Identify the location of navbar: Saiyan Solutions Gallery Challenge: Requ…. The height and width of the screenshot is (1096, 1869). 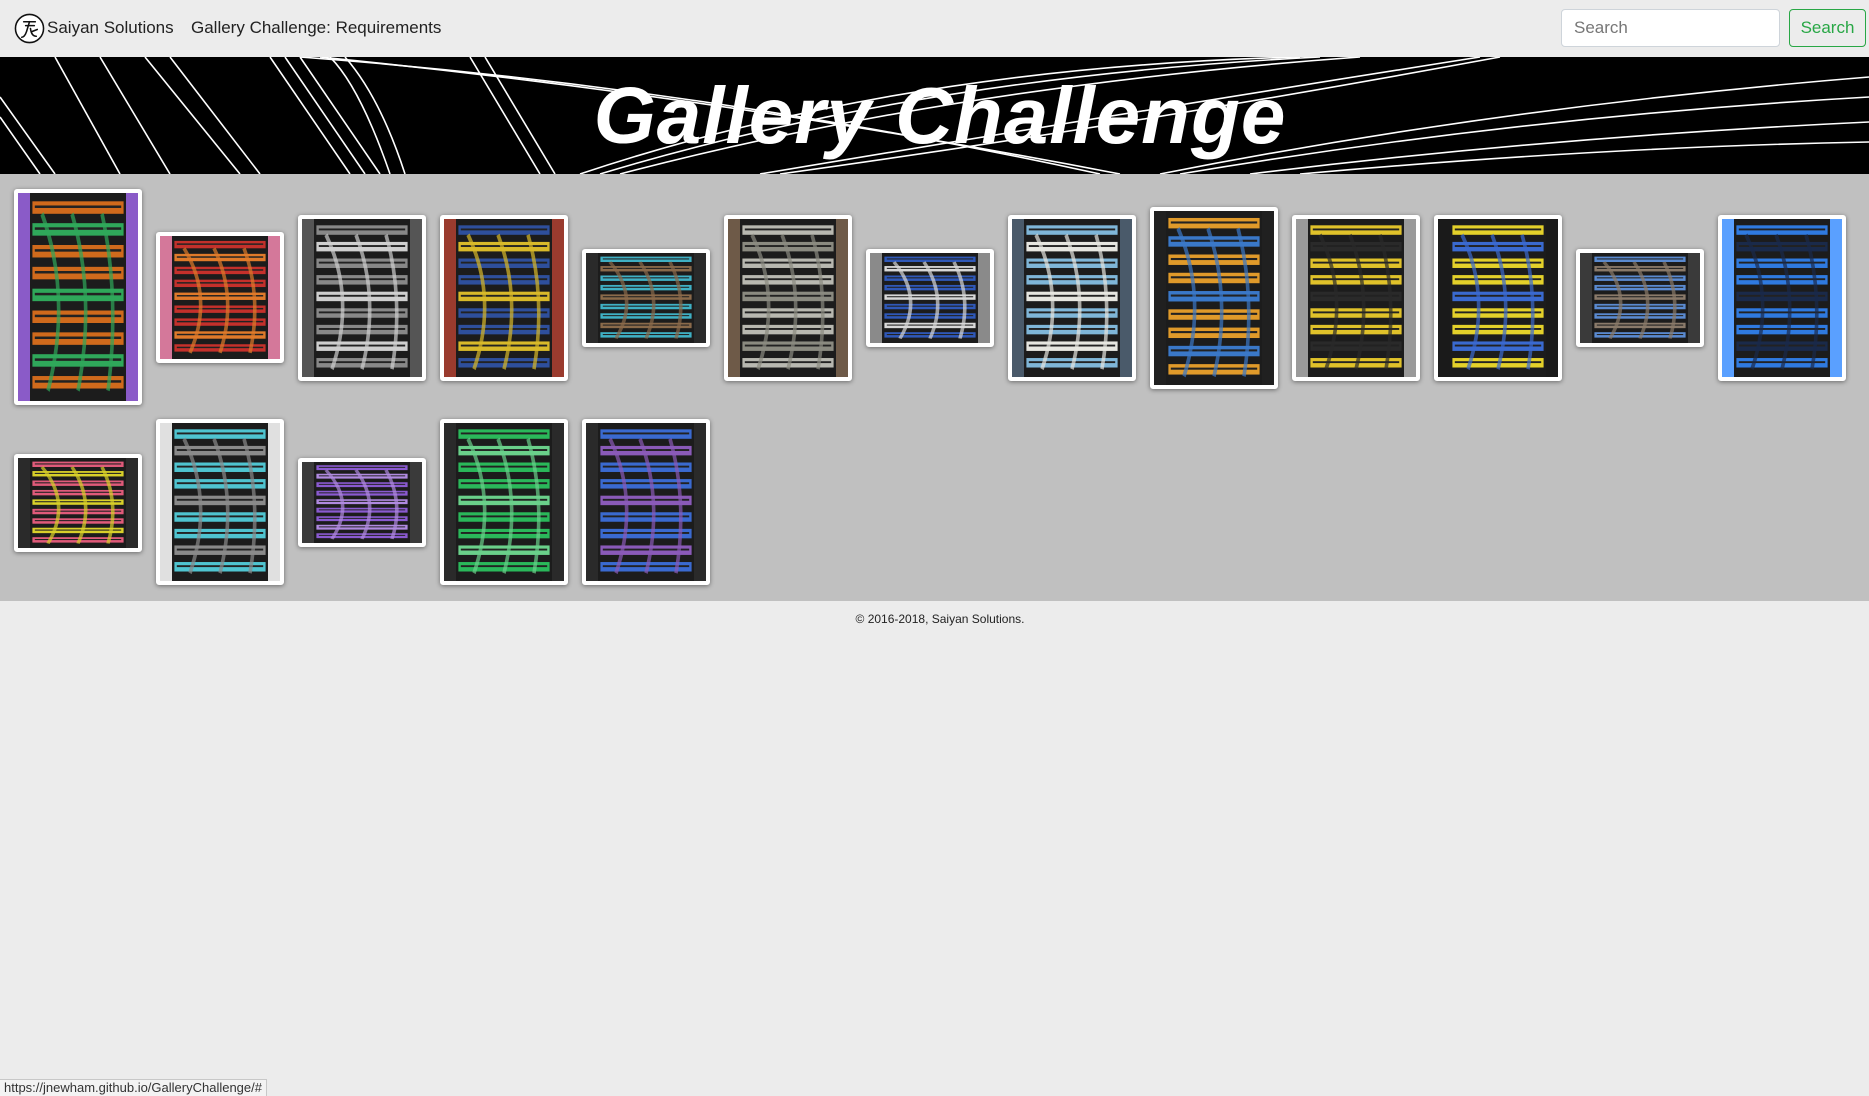
(934, 28).